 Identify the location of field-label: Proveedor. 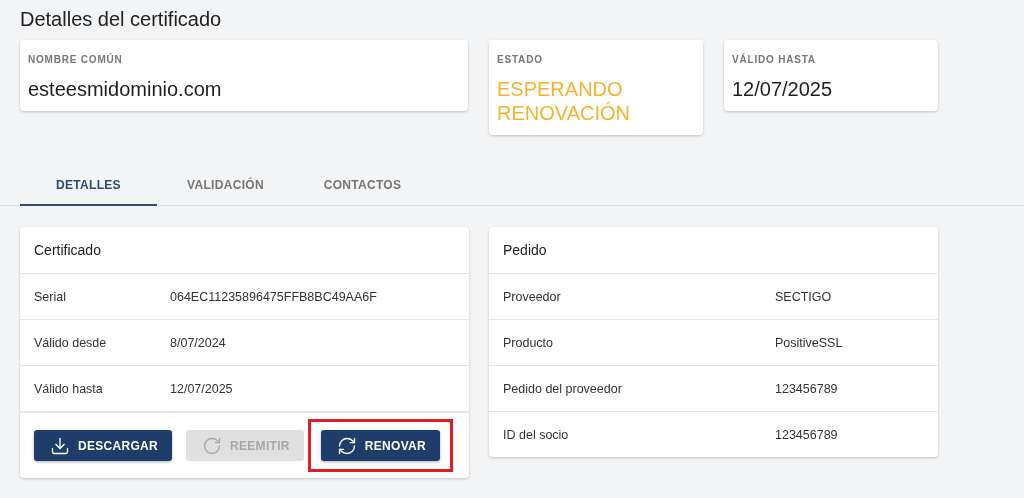
(532, 296).